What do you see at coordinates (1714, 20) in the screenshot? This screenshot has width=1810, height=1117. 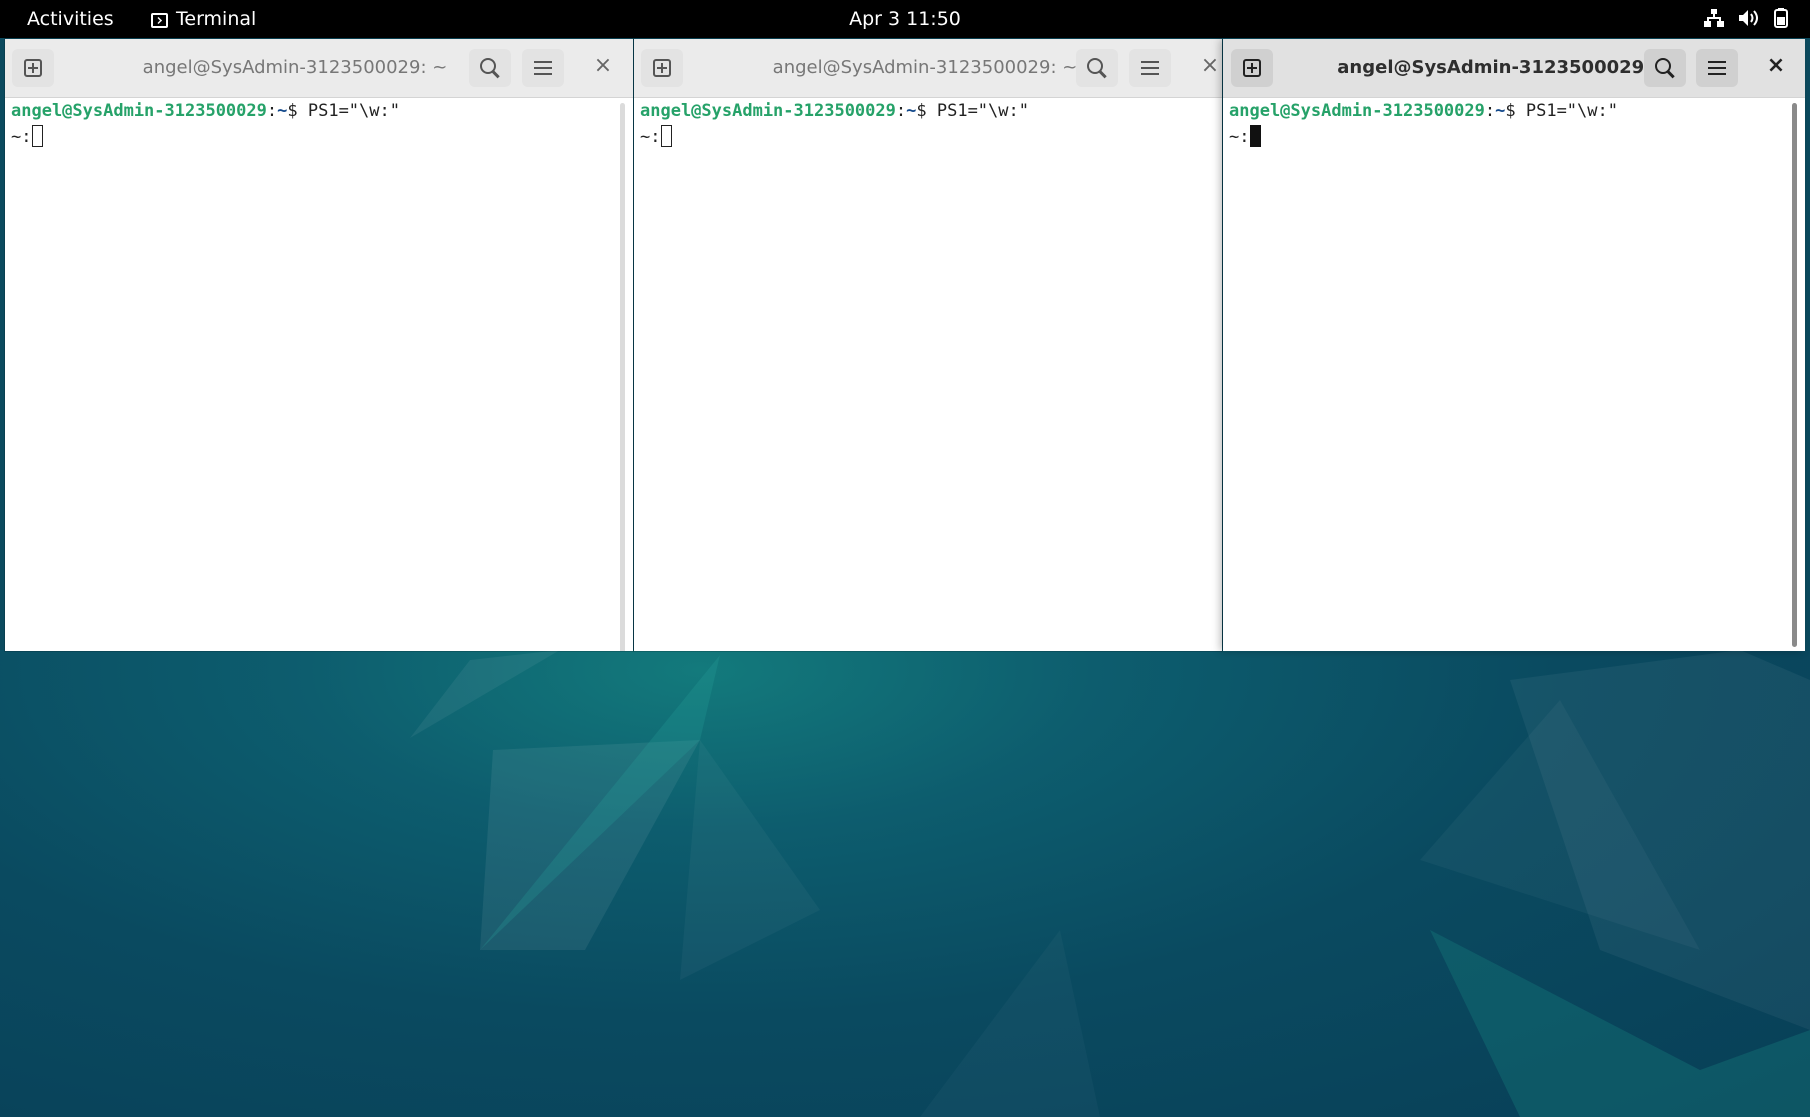 I see `network-icon` at bounding box center [1714, 20].